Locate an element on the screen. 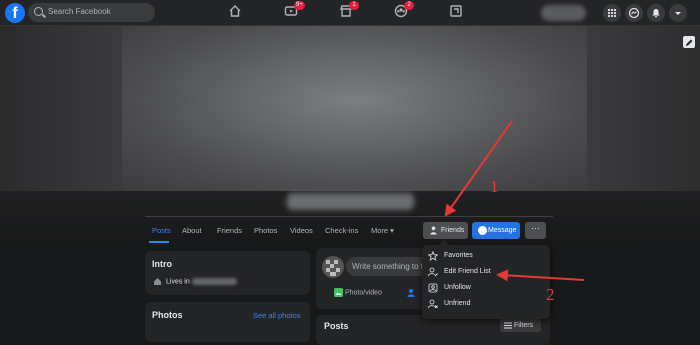 Image resolution: width=700 pixels, height=345 pixels. annotation-step-1: 1 is located at coordinates (494, 186).